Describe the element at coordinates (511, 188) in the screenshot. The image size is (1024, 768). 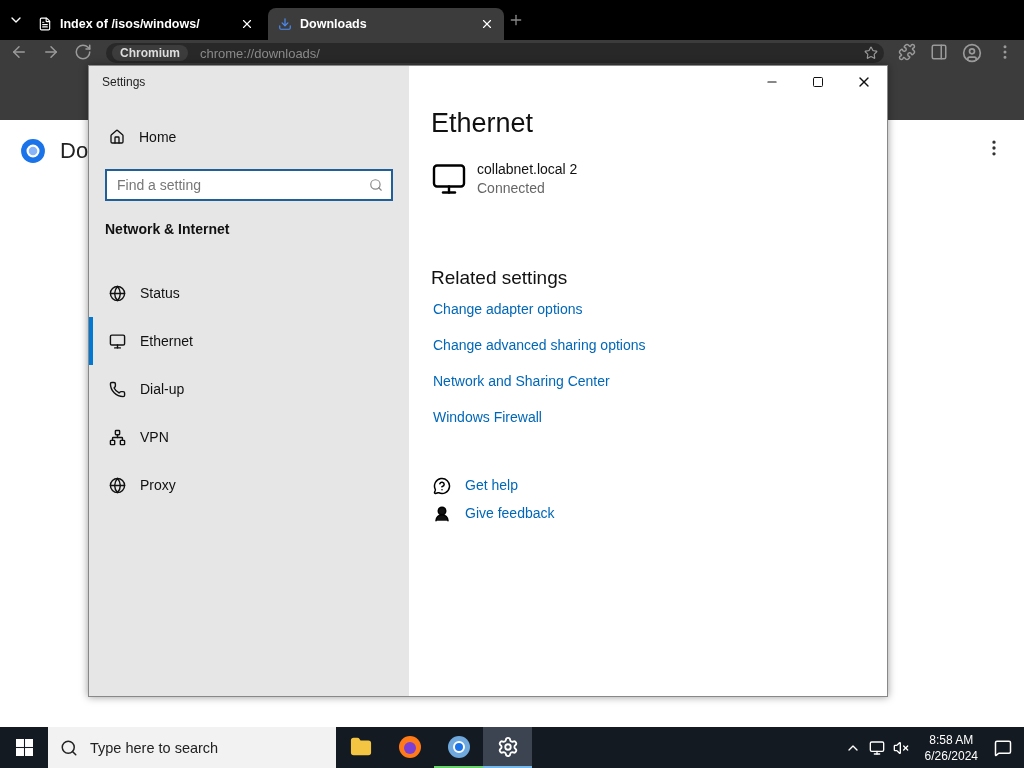
I see `connection-status: Connected` at that location.